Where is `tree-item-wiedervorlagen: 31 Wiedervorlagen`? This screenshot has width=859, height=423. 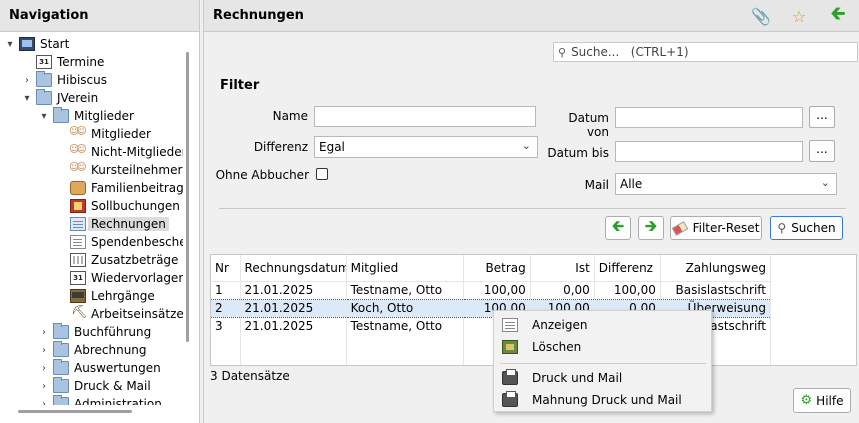 tree-item-wiedervorlagen: 31 Wiedervorlagen is located at coordinates (119, 278).